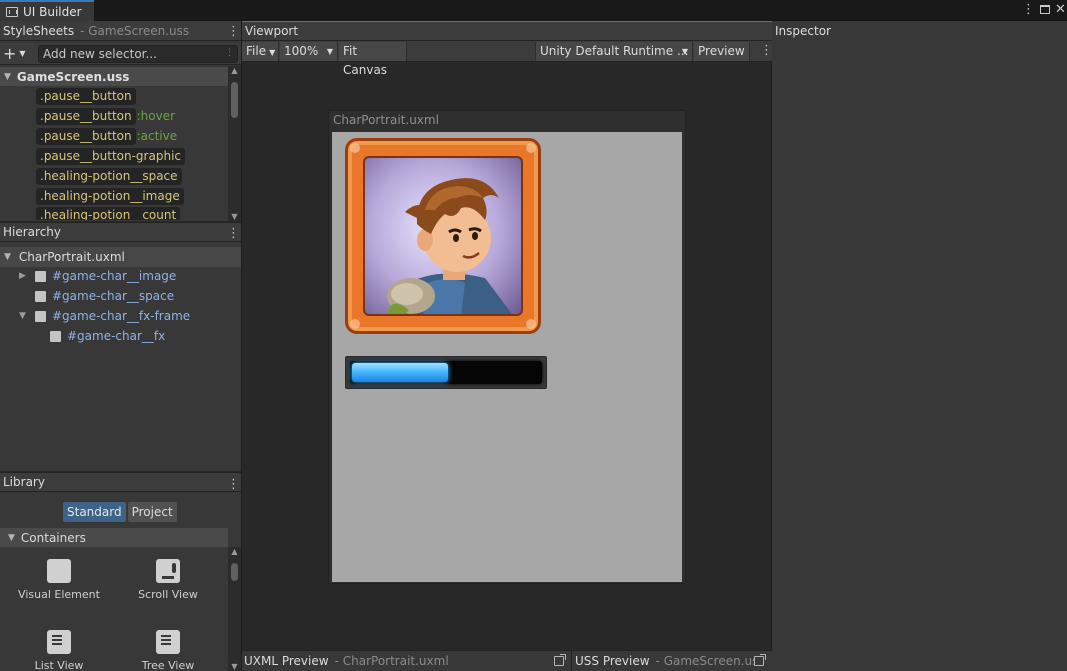  I want to click on library-item-label: Scroll View, so click(168, 594).